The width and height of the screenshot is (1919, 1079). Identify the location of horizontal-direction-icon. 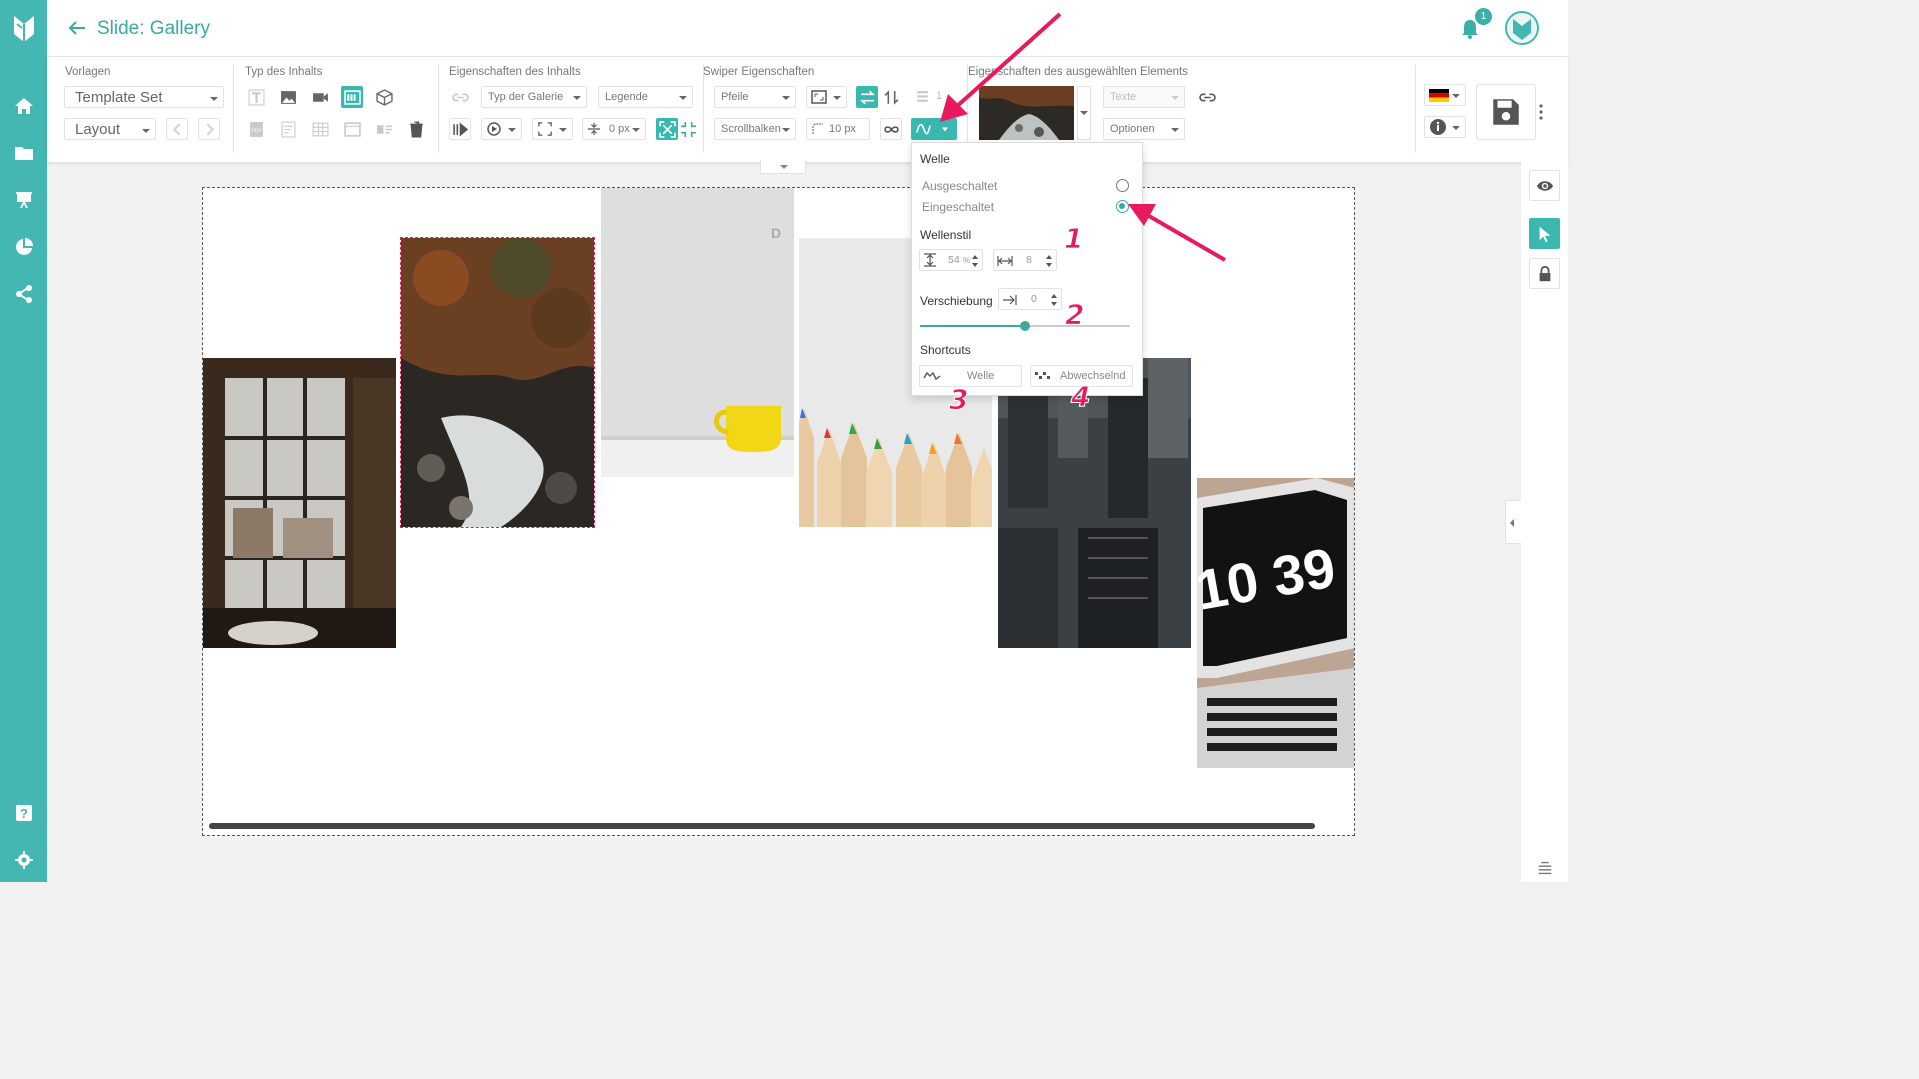
(867, 97).